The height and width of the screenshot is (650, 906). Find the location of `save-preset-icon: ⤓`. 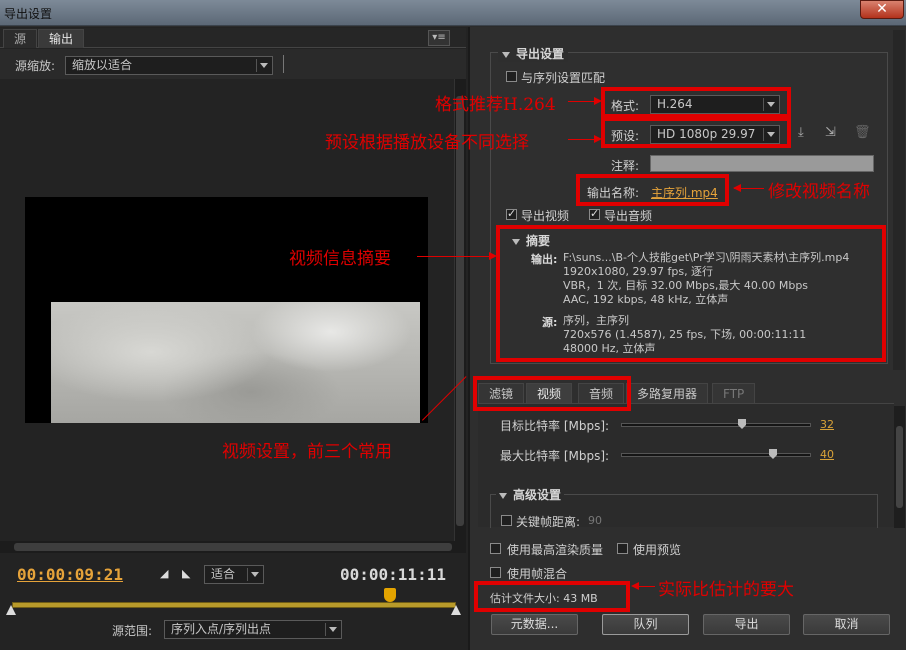

save-preset-icon: ⤓ is located at coordinates (801, 132).